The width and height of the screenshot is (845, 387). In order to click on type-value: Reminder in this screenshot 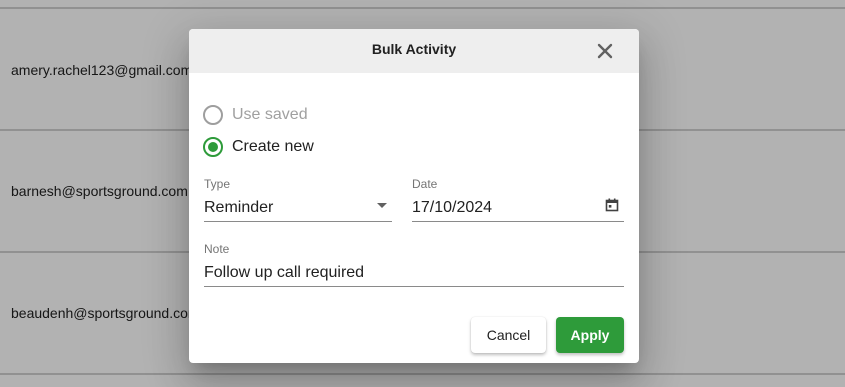, I will do `click(239, 207)`.